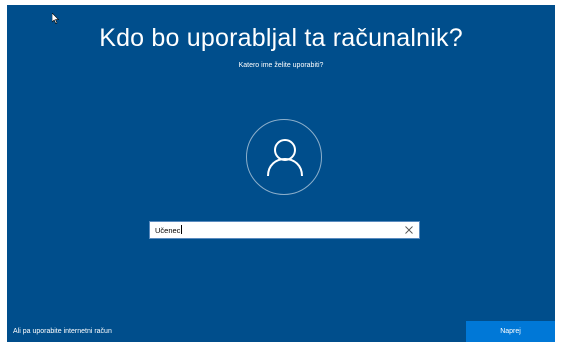  I want to click on username-input-text: Učenec, so click(168, 230).